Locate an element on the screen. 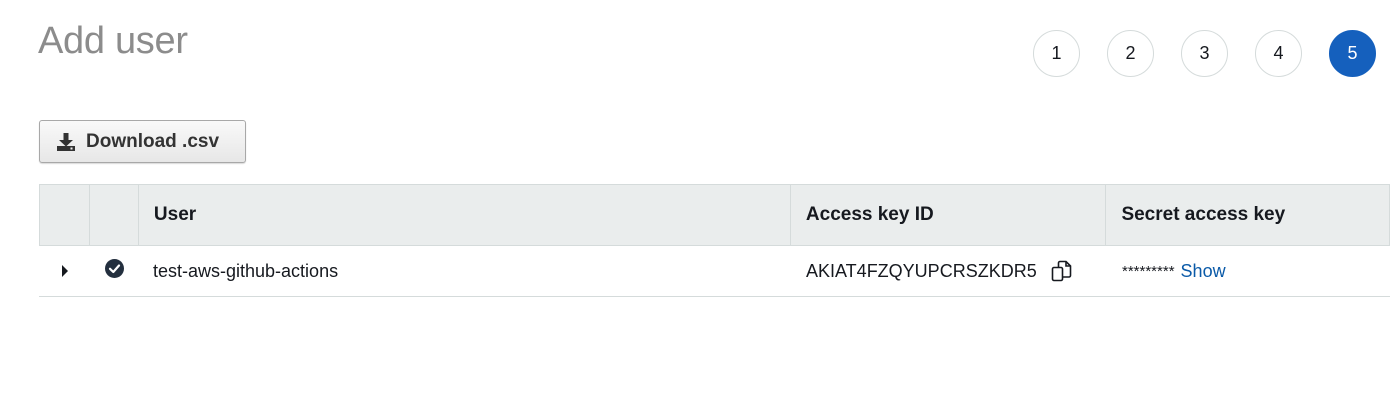 The height and width of the screenshot is (408, 1400). table-header: User Access key ID Secret access key is located at coordinates (714, 215).